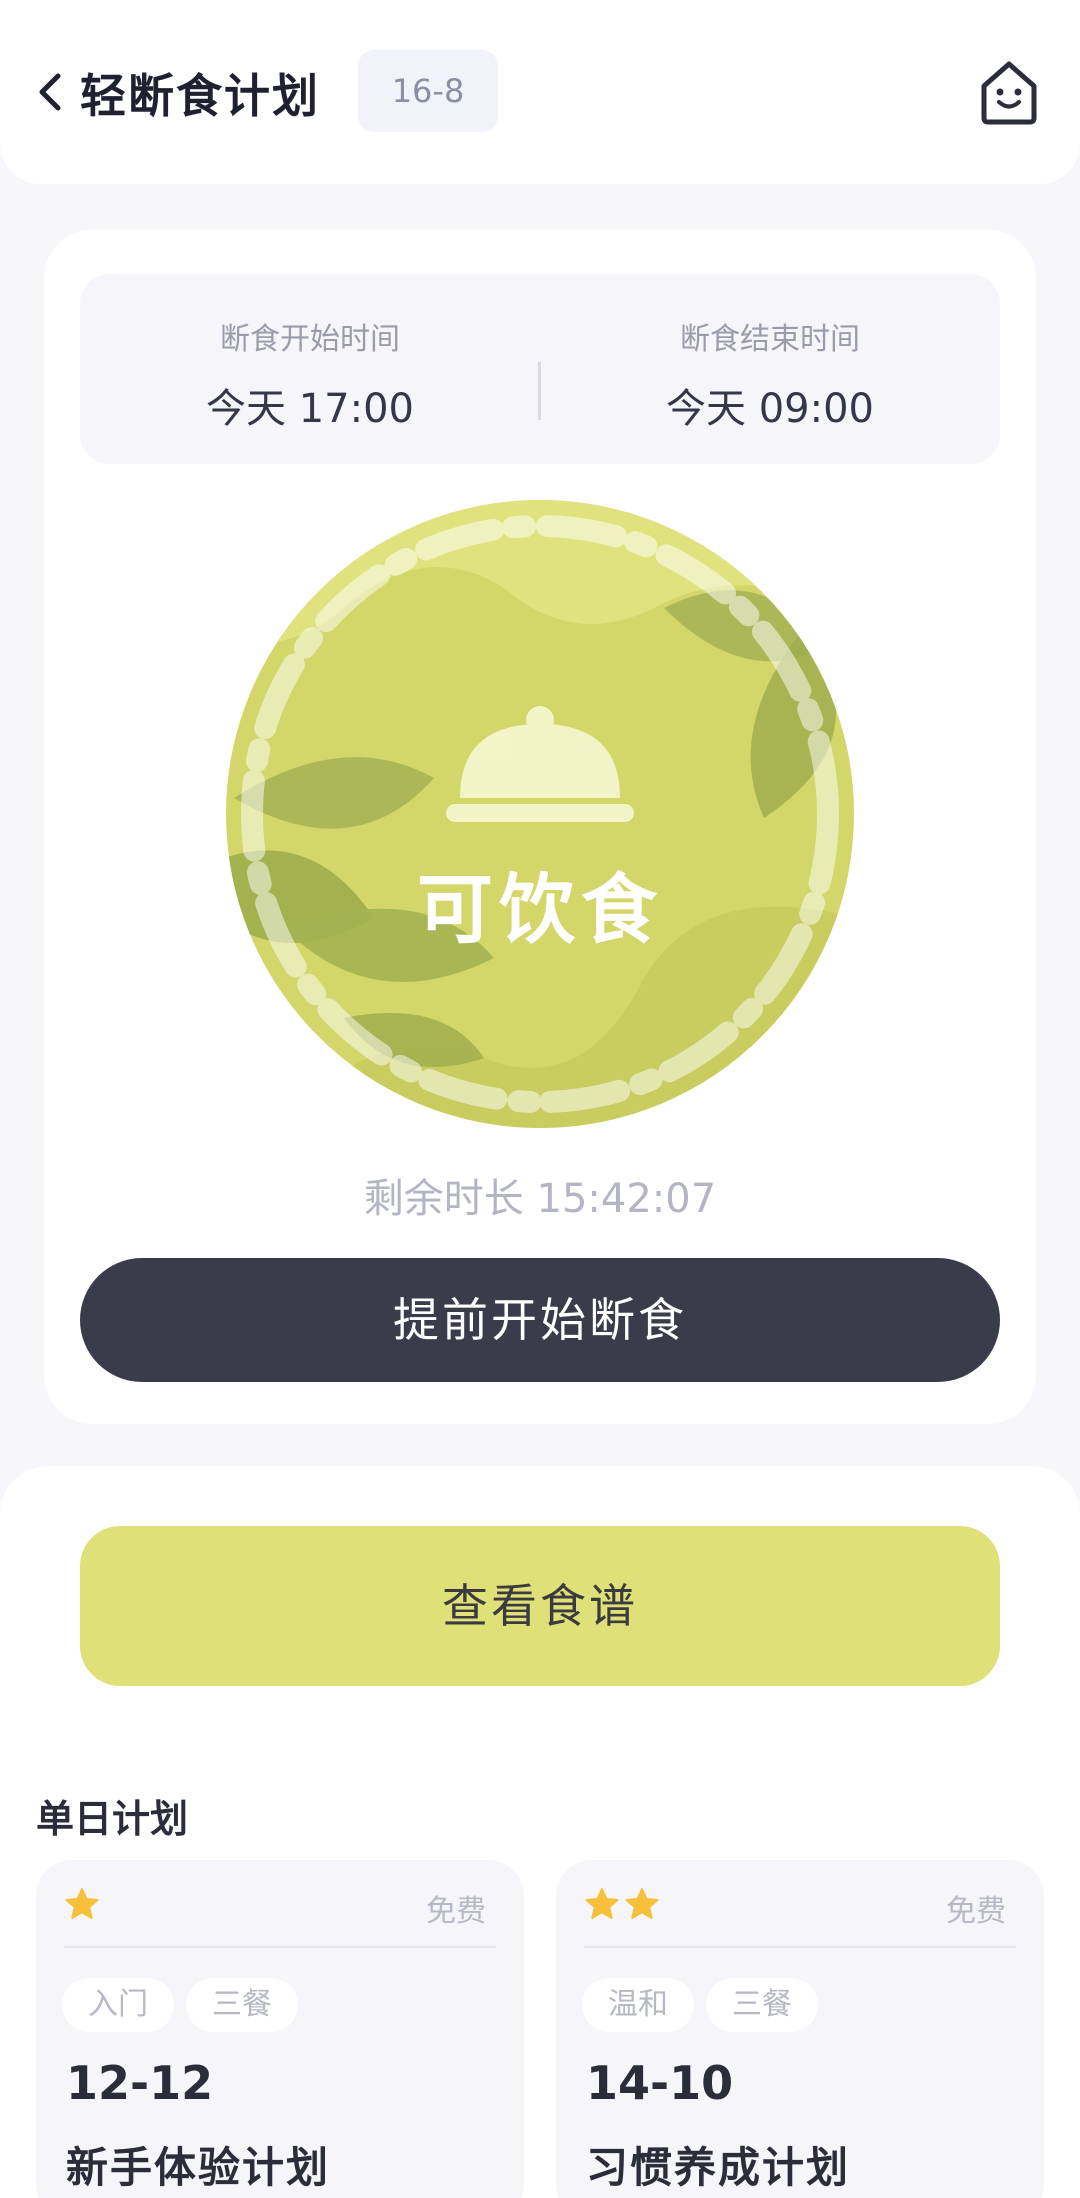  Describe the element at coordinates (718, 2167) in the screenshot. I see `plan-name: 习惯养成计划` at that location.